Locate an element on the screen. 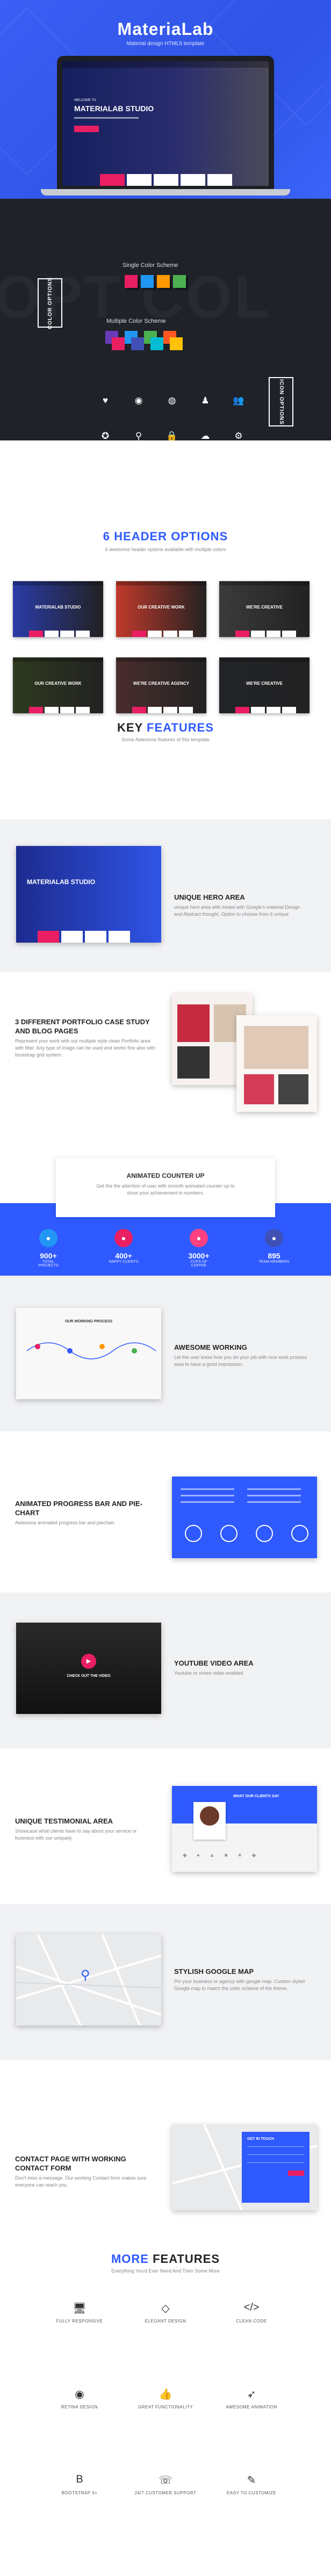 Image resolution: width=331 pixels, height=2576 pixels. key-features-title: KEY FEATURES is located at coordinates (165, 727).